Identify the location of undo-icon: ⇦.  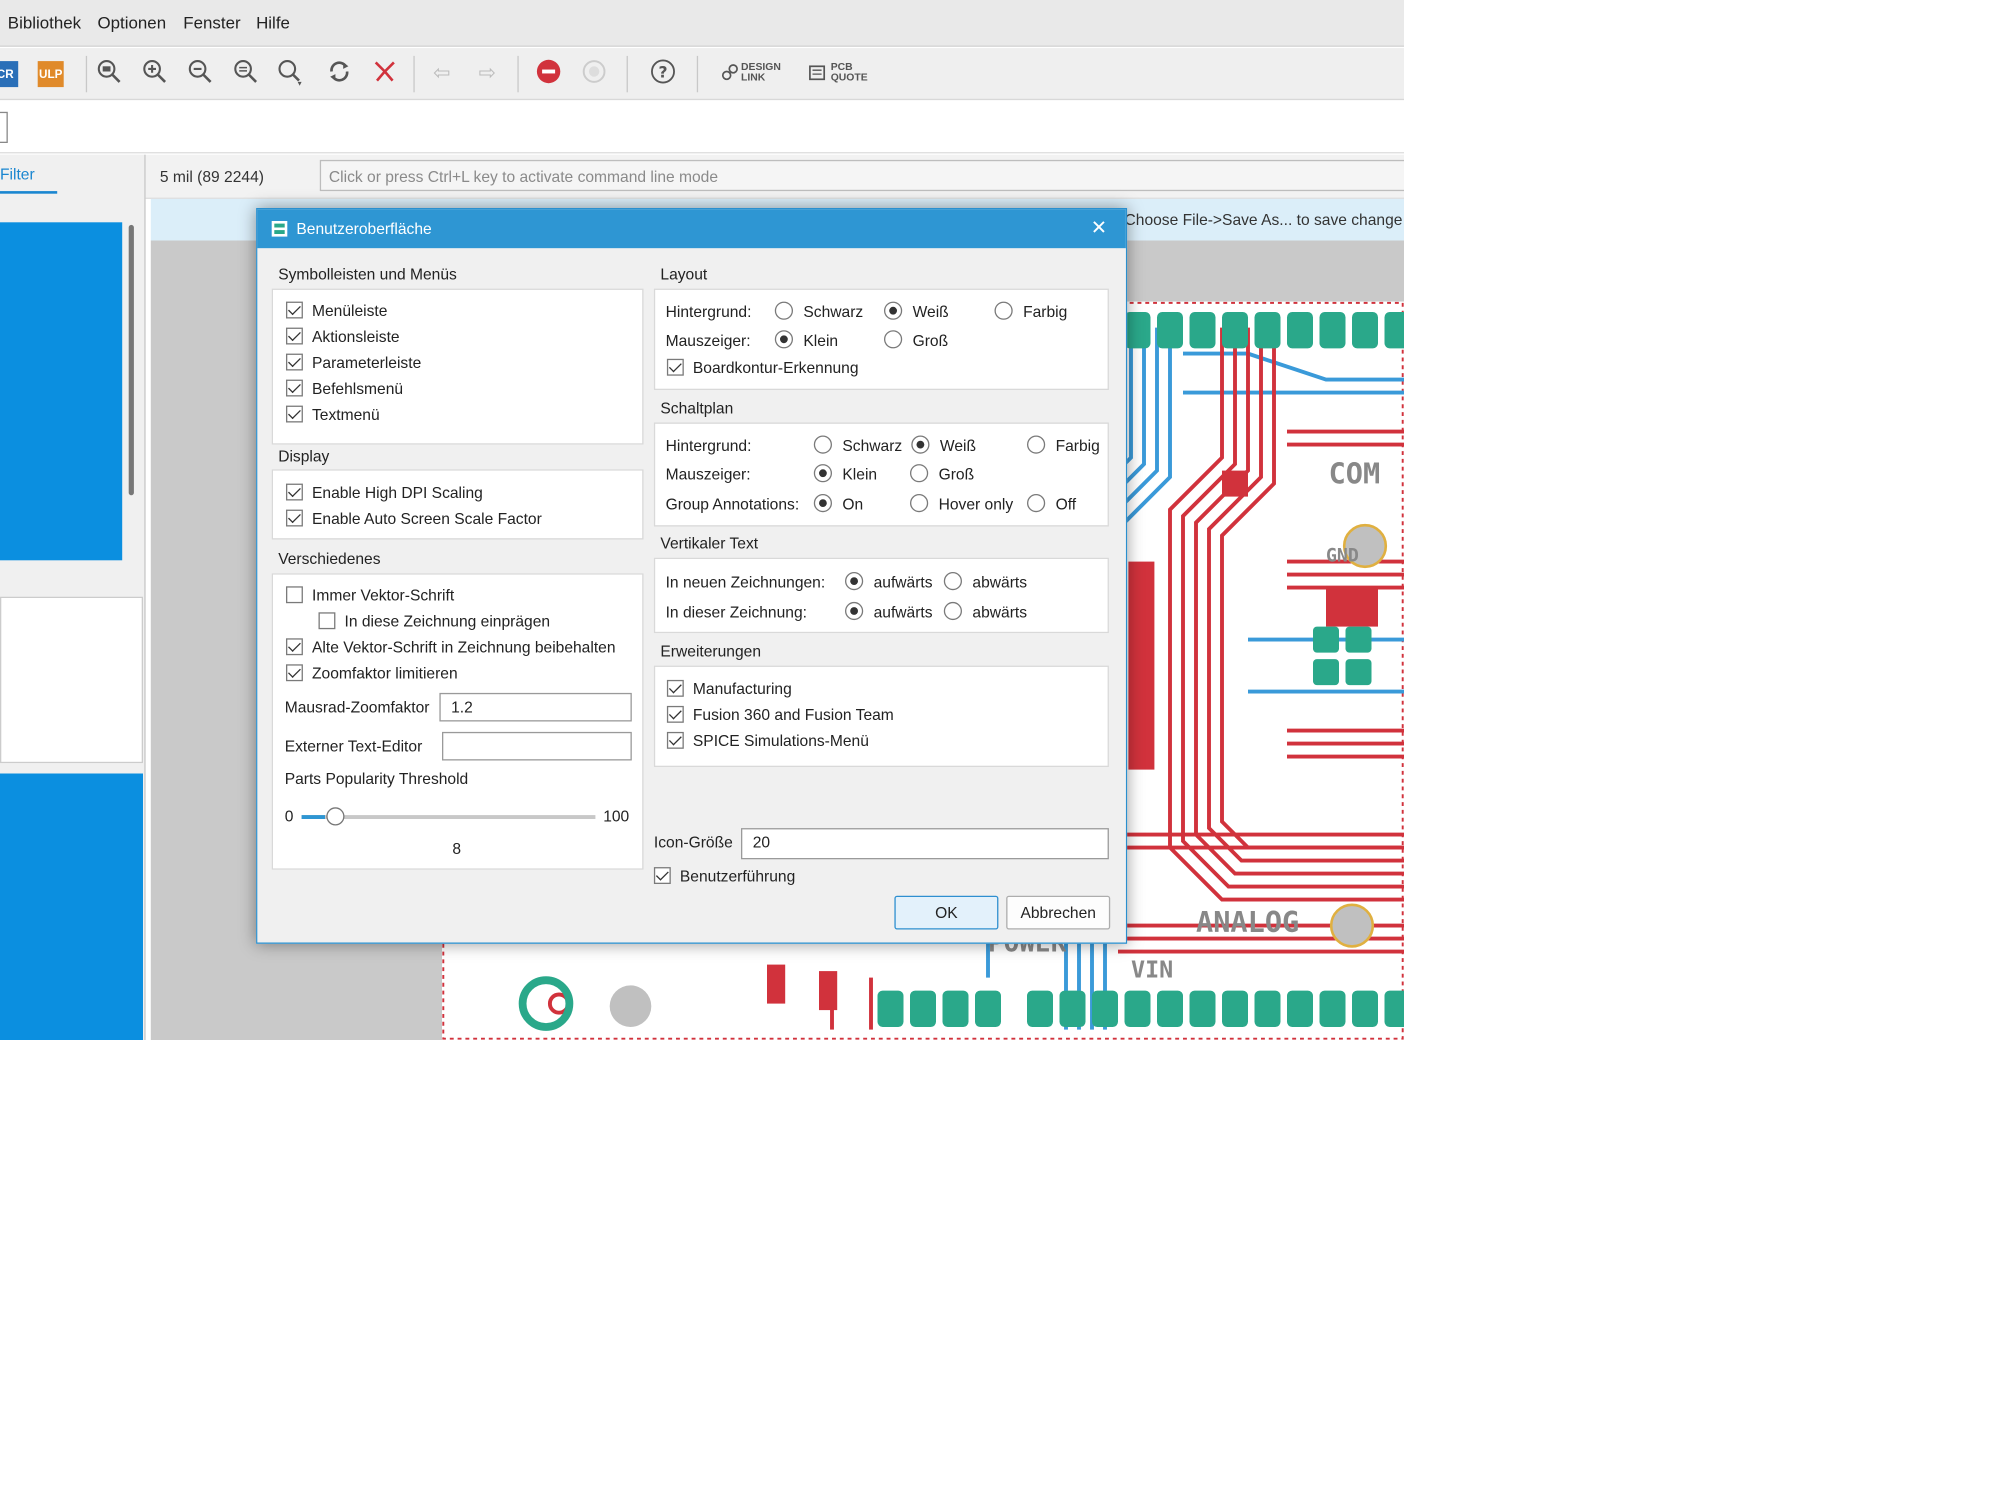
(441, 73).